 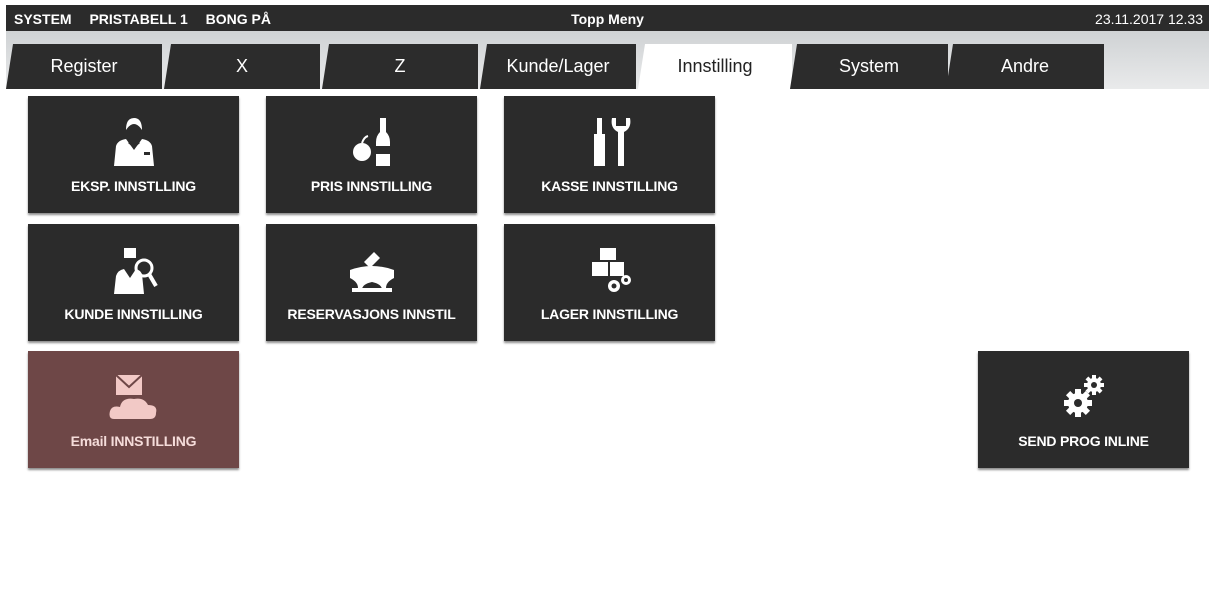 I want to click on lager-innstilling-button: LAGER INNSTILLING, so click(x=609, y=282).